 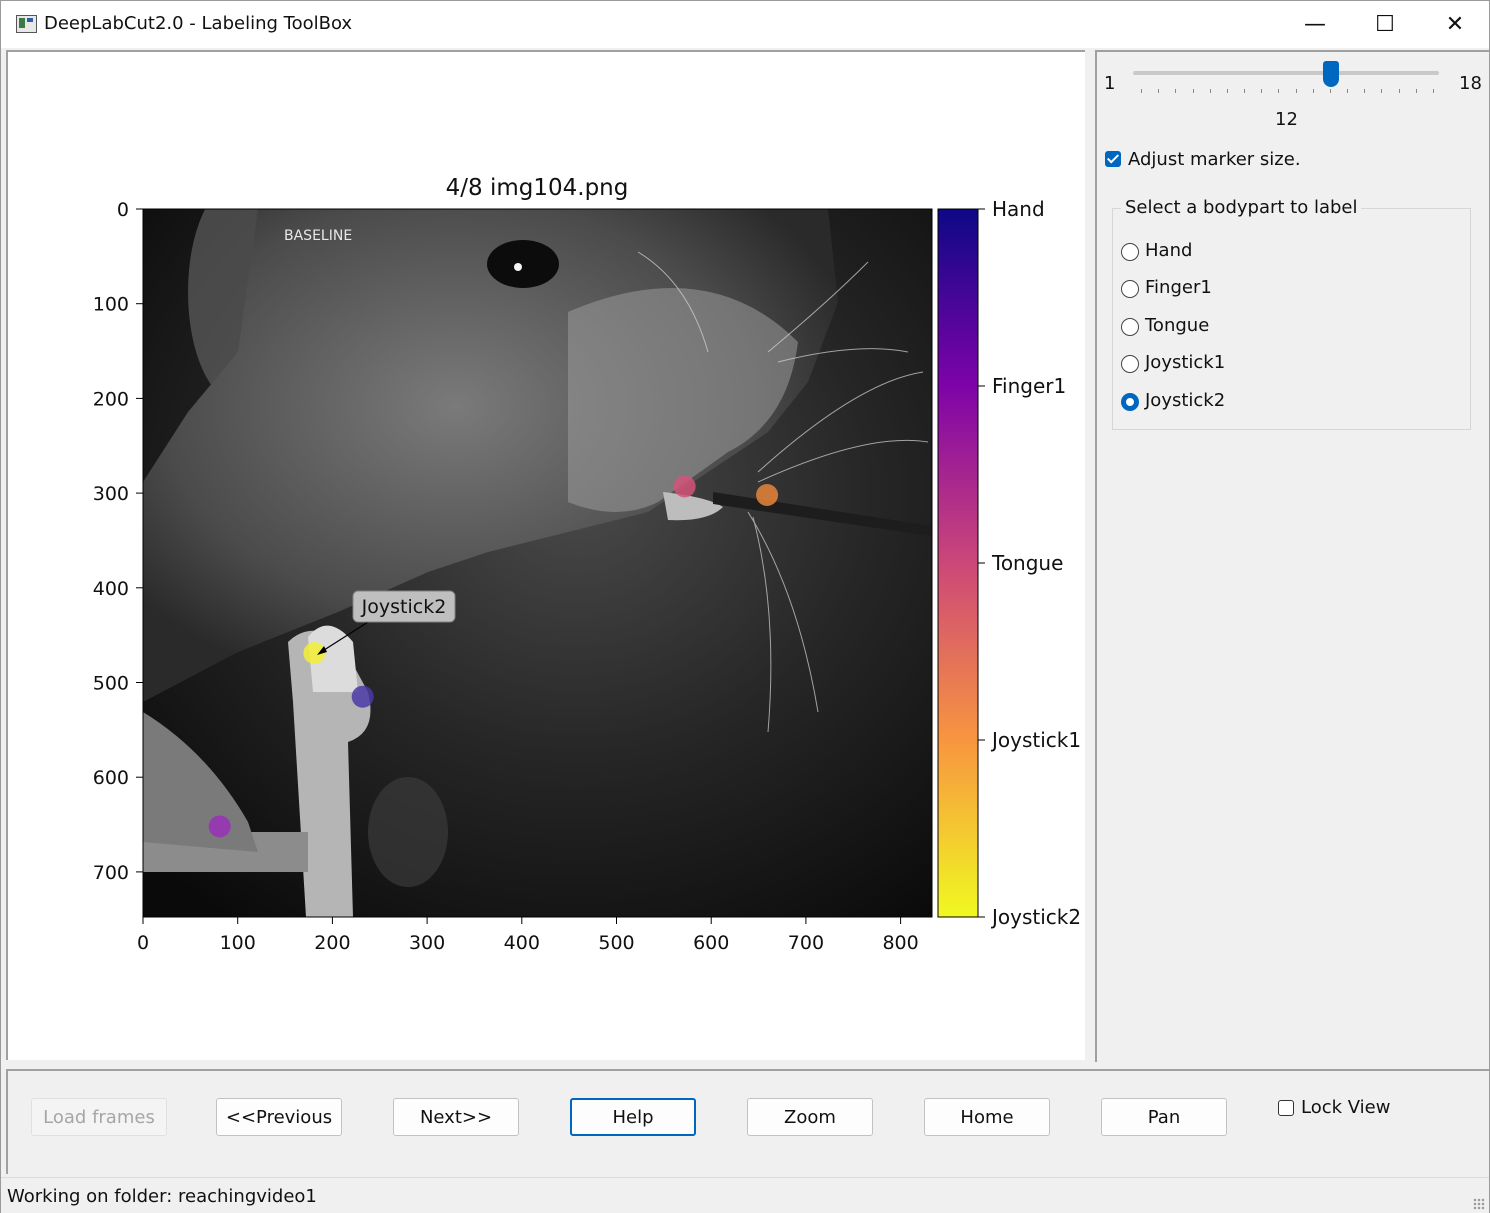 I want to click on colorbar-label: Tongue, so click(x=1027, y=563).